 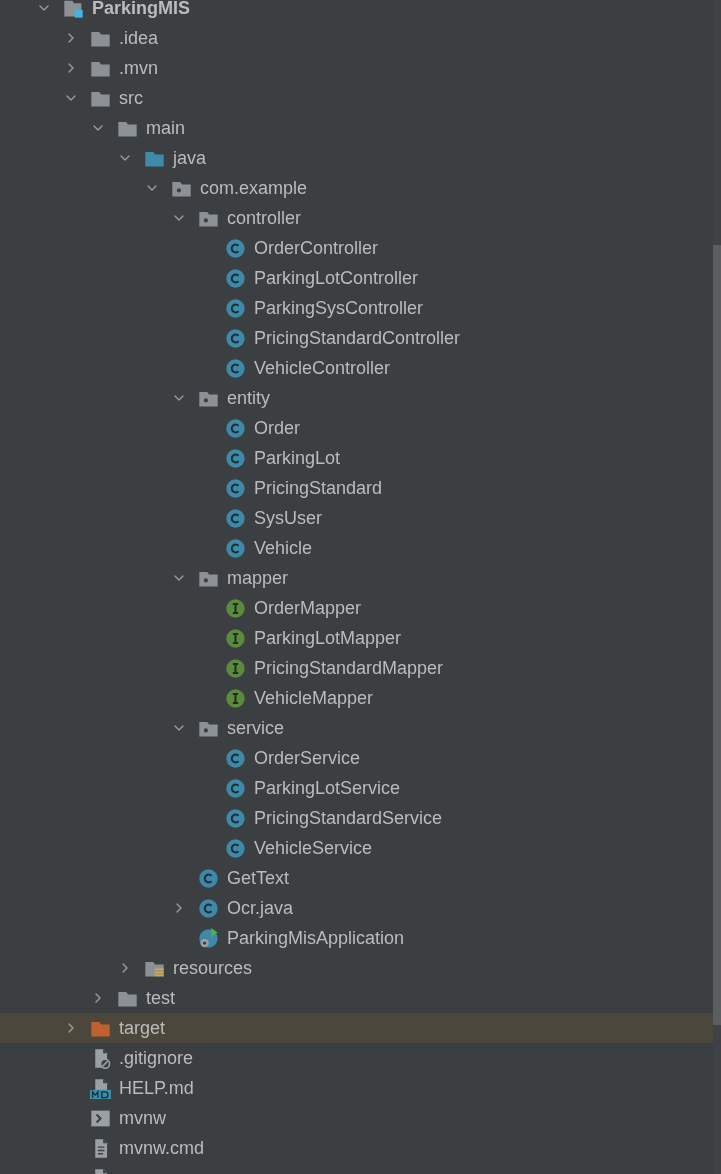 I want to click on item-label: Order, so click(x=277, y=428).